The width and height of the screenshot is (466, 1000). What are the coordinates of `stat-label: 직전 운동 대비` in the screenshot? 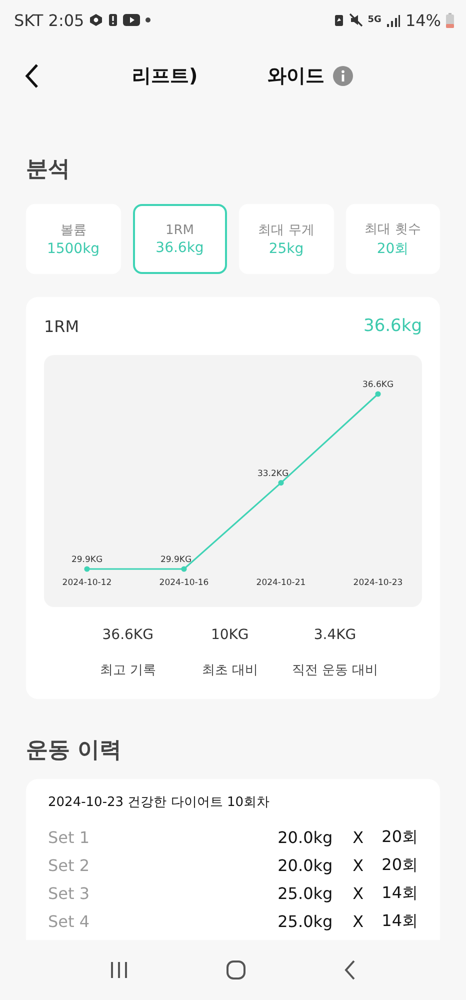 It's located at (335, 670).